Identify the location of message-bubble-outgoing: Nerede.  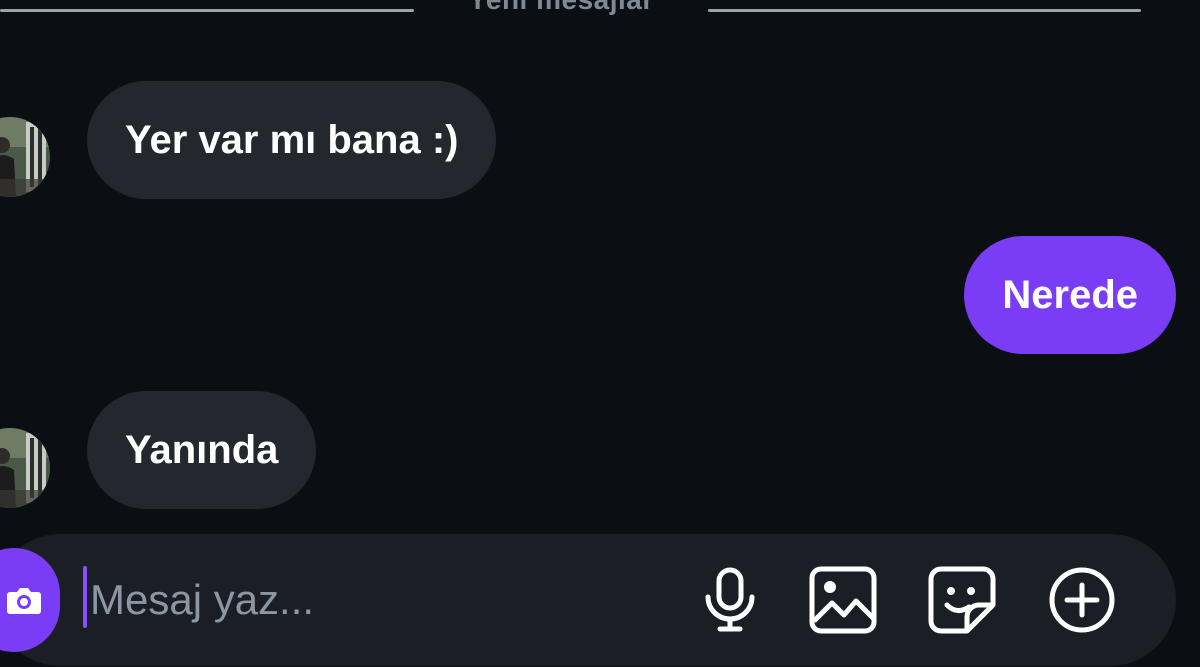
(1070, 295).